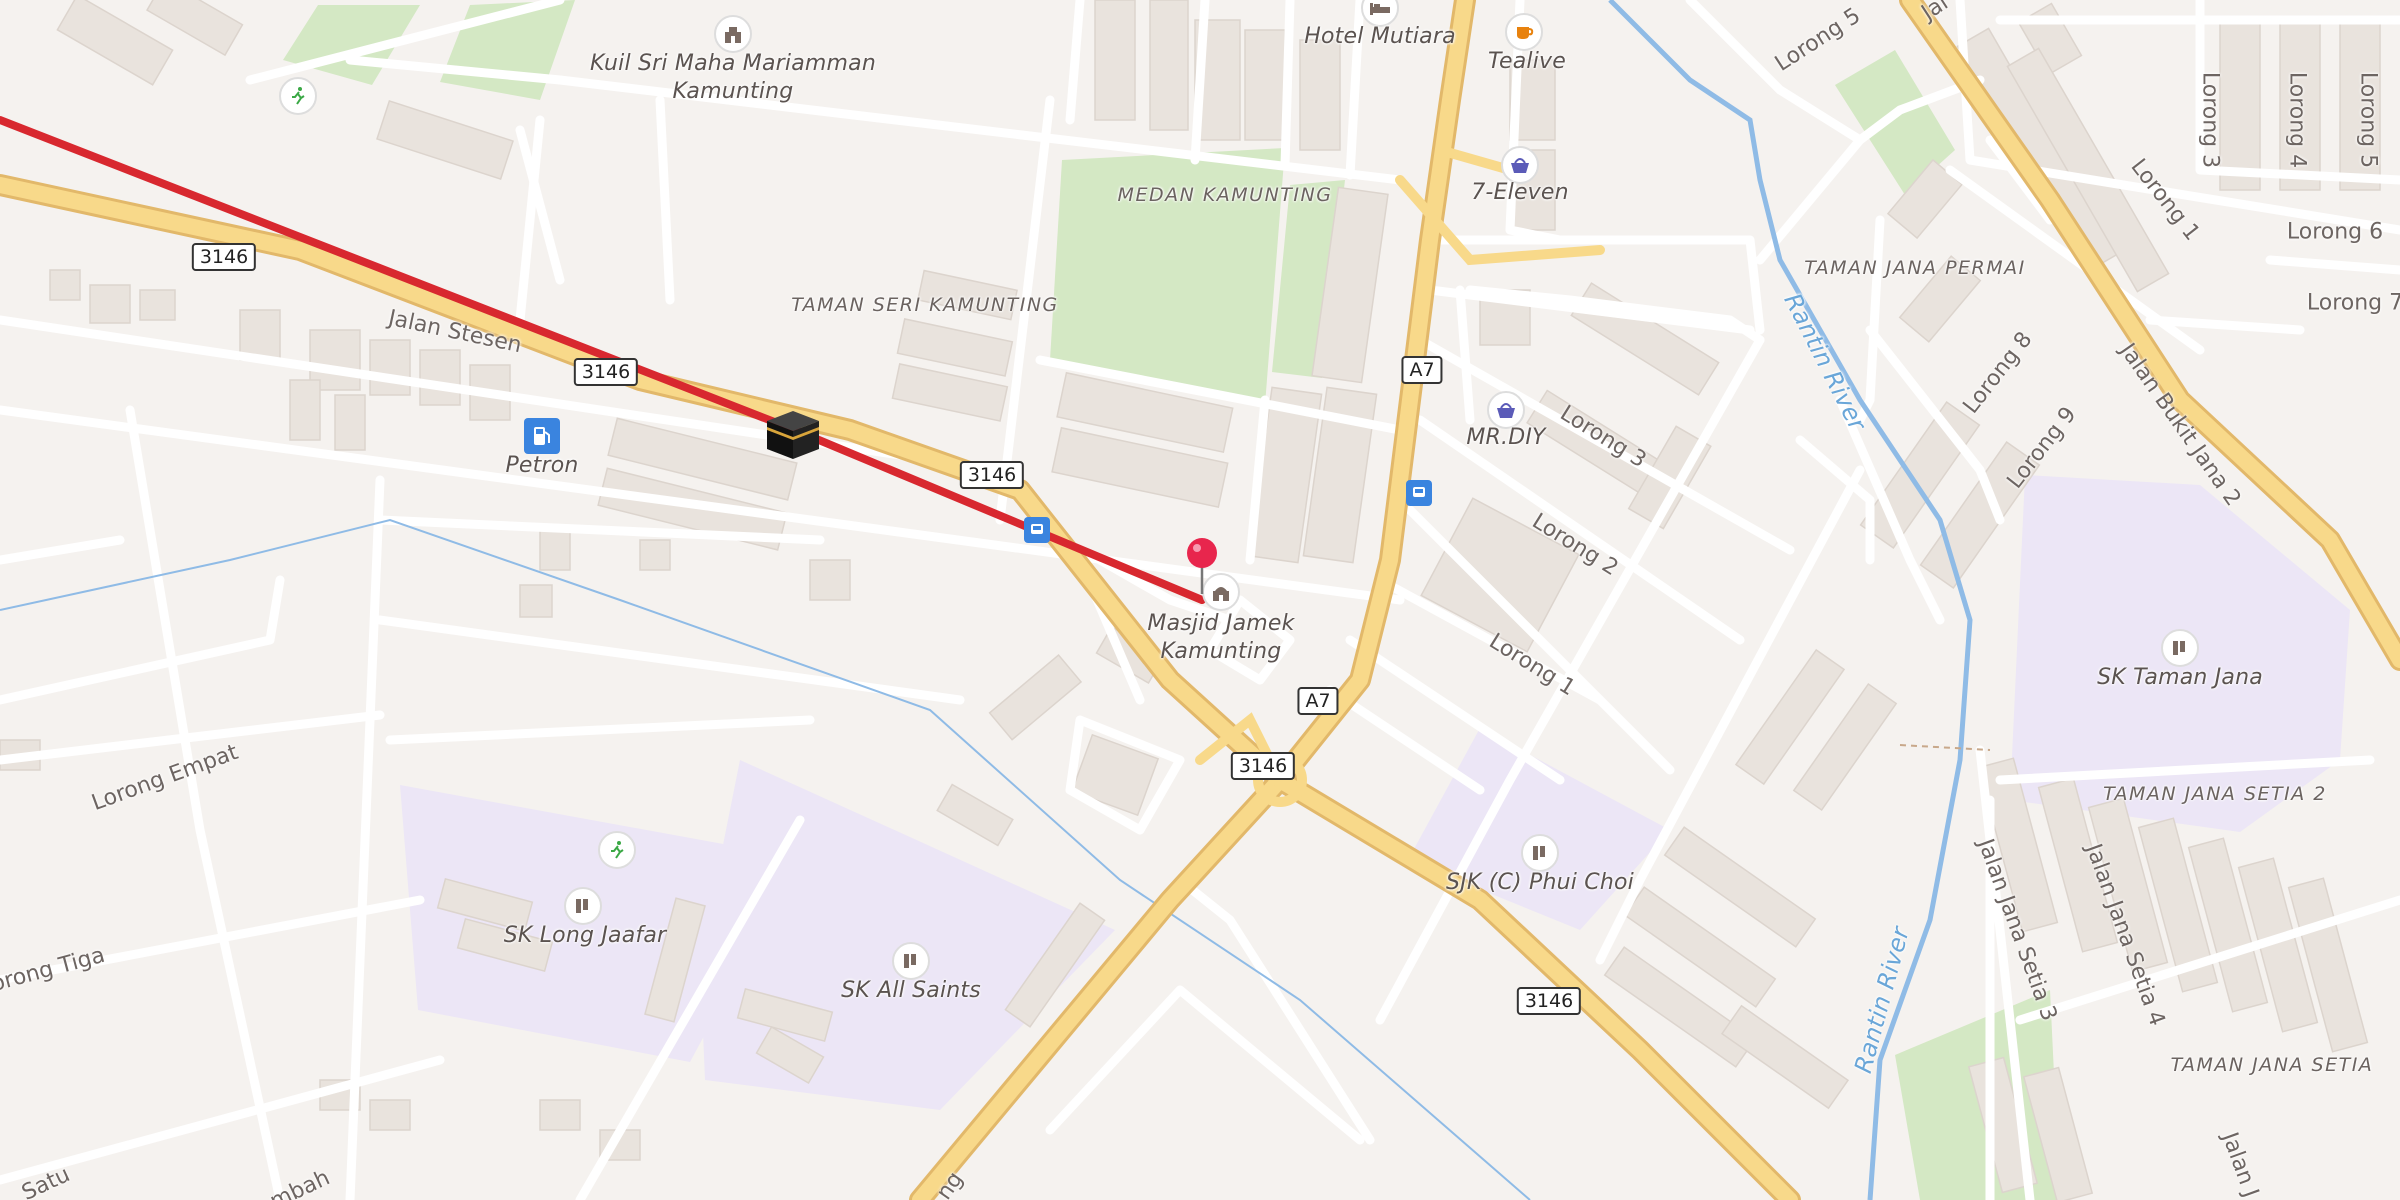 The height and width of the screenshot is (1200, 2400). Describe the element at coordinates (911, 991) in the screenshot. I see `poi-label-sk-all-saints: SK All Saints` at that location.